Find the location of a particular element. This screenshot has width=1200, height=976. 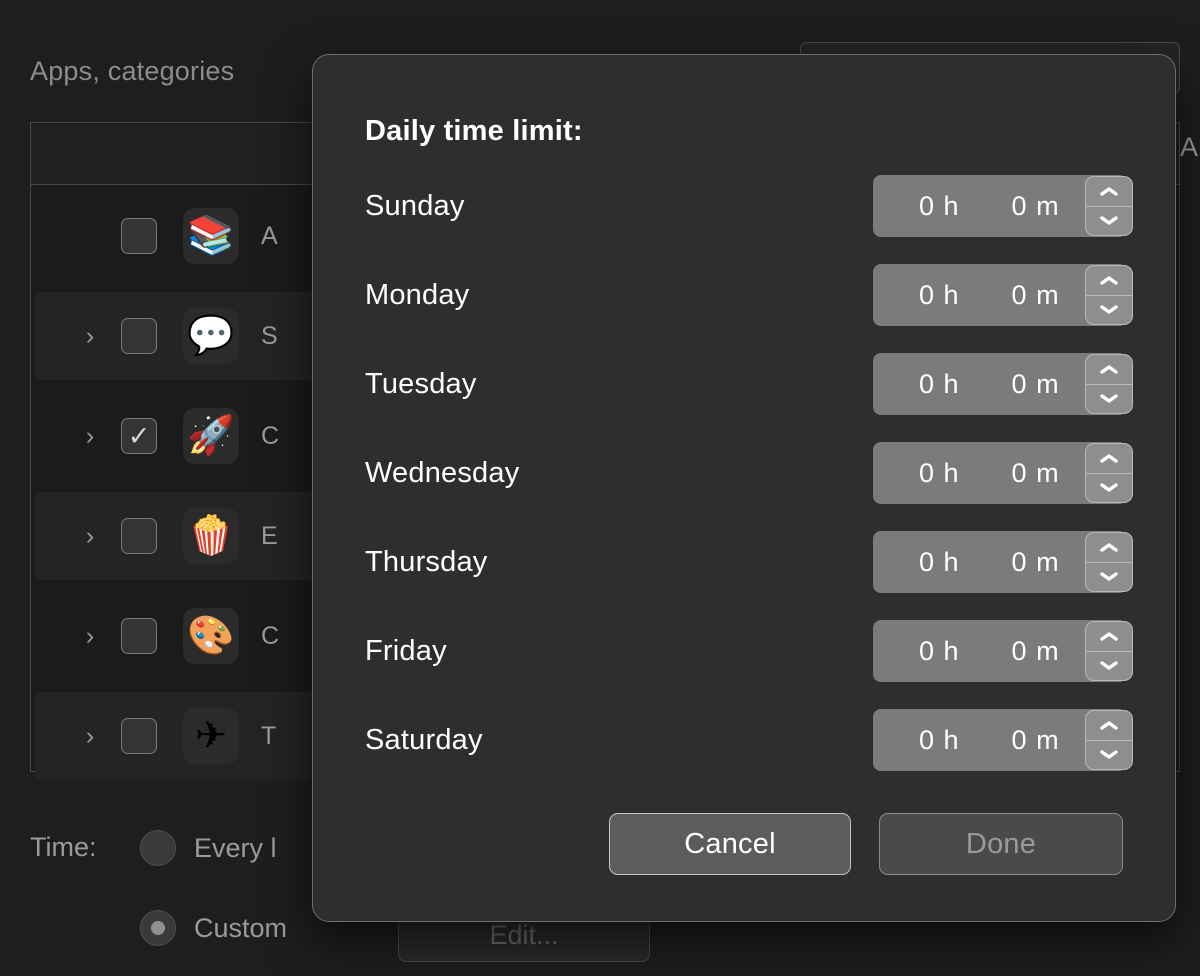

radio-dot is located at coordinates (158, 928).